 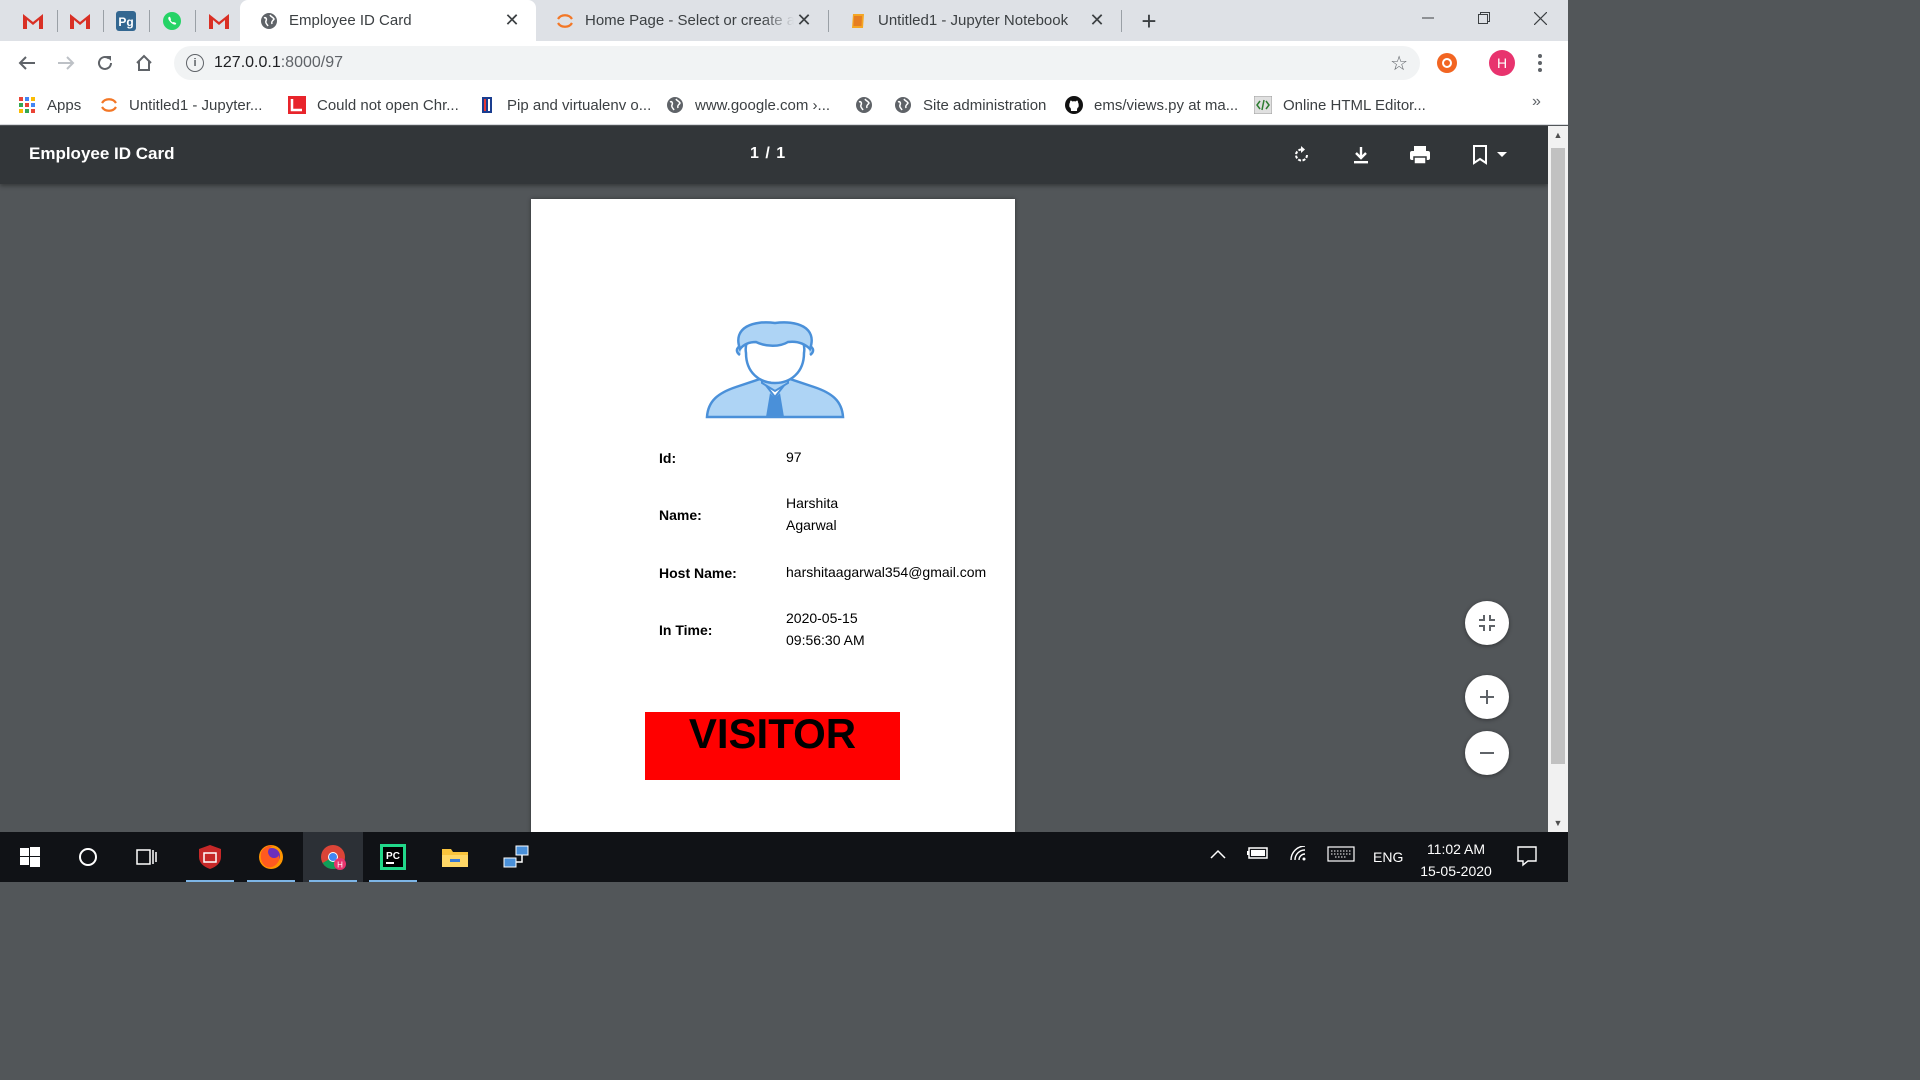 I want to click on show-hidden-icons, so click(x=1218, y=854).